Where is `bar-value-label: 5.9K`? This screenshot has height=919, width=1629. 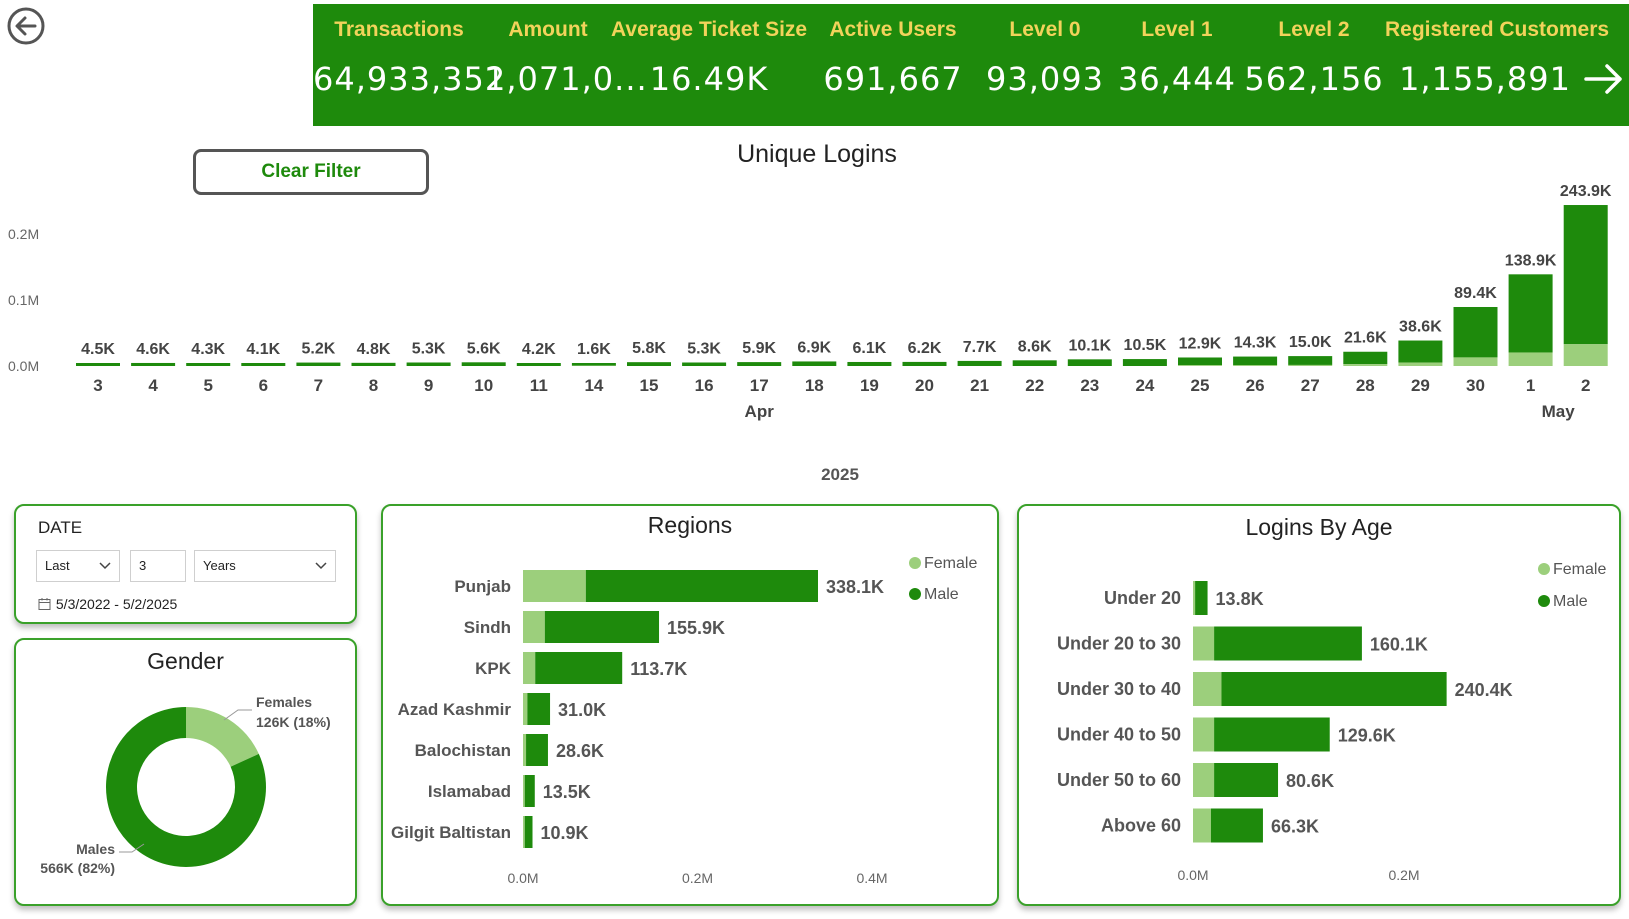 bar-value-label: 5.9K is located at coordinates (759, 348).